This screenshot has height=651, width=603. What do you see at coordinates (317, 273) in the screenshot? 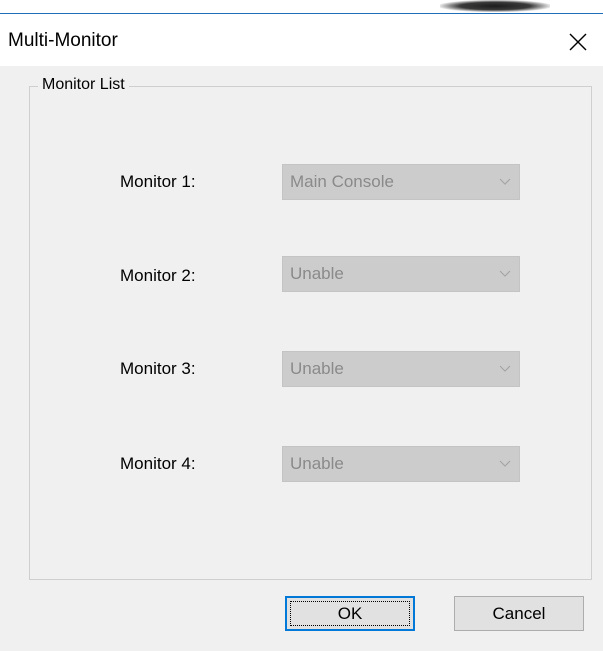
I see `monitor-2-value: Unable` at bounding box center [317, 273].